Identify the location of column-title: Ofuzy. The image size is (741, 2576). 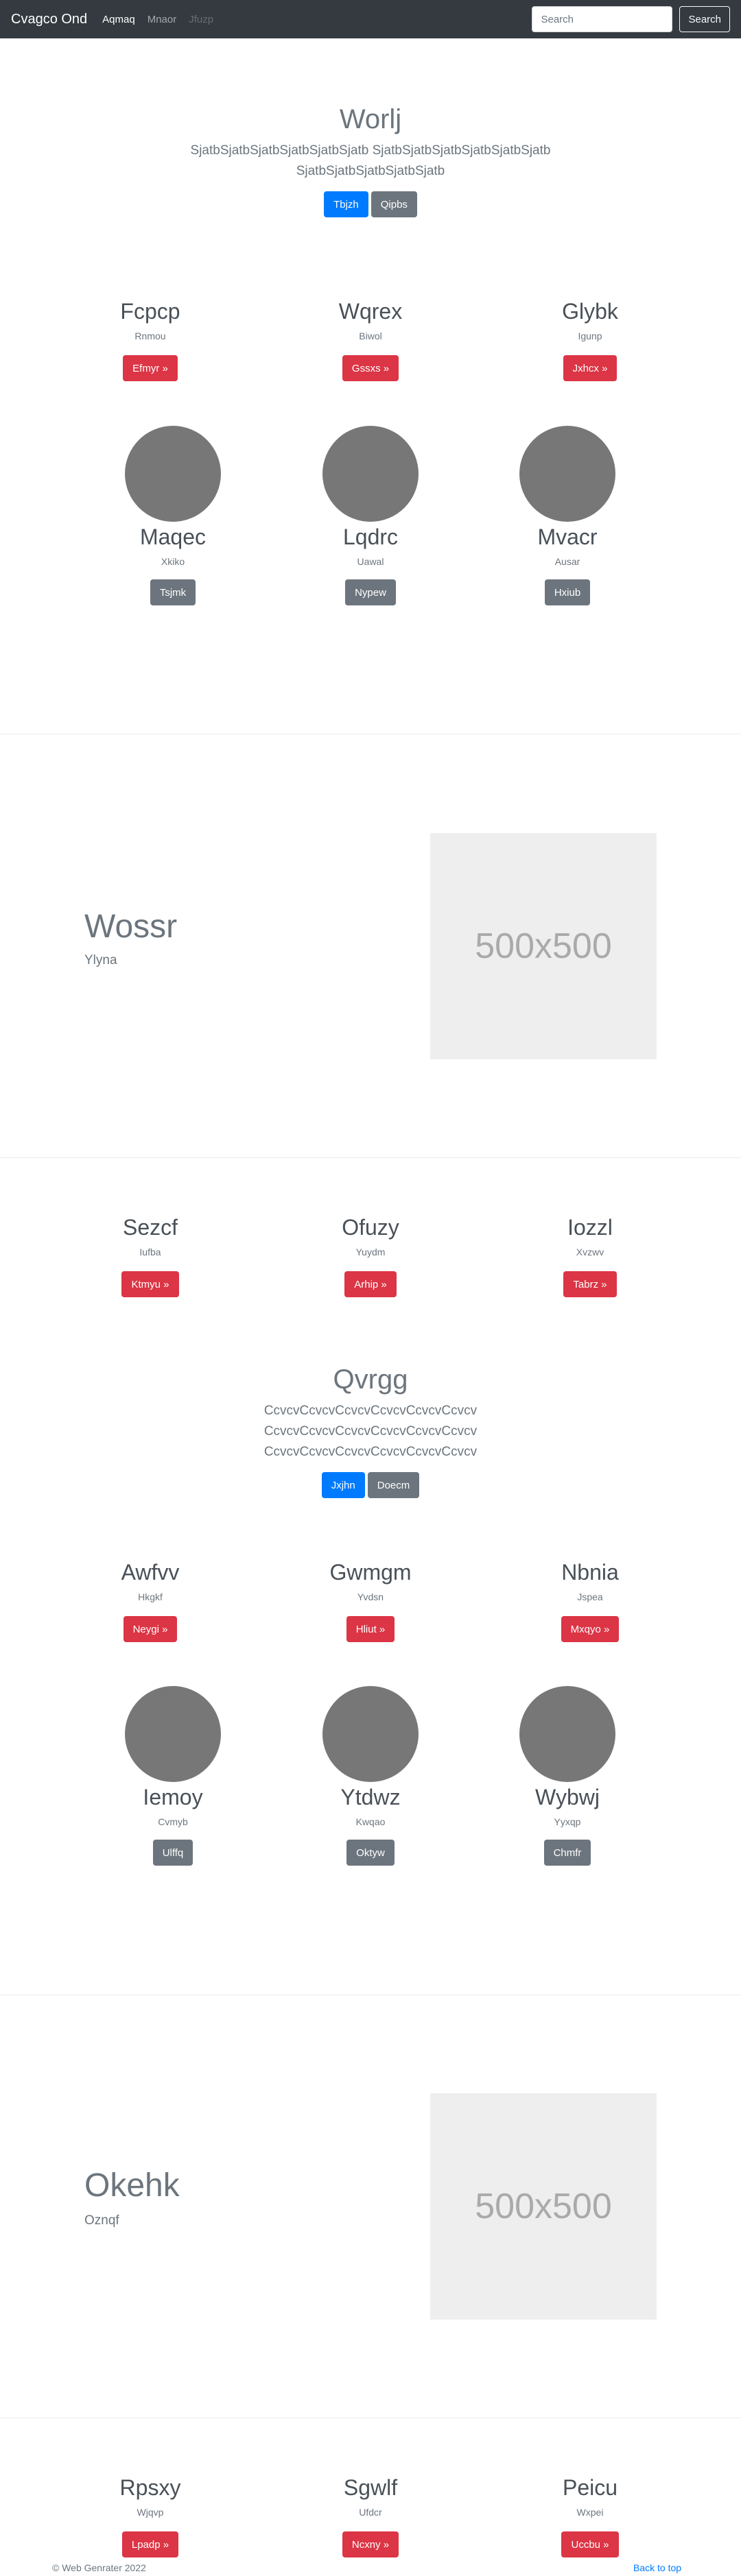
(370, 1227).